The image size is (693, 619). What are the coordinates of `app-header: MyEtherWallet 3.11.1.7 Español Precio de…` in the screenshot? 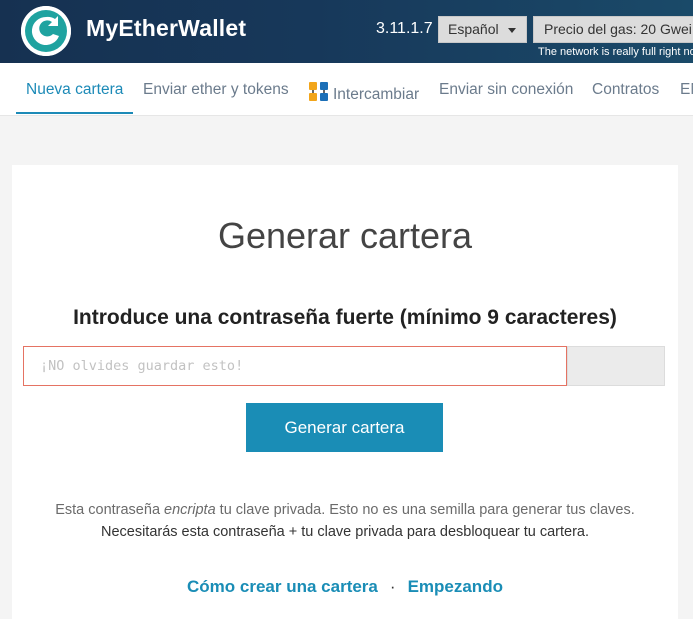 It's located at (346, 31).